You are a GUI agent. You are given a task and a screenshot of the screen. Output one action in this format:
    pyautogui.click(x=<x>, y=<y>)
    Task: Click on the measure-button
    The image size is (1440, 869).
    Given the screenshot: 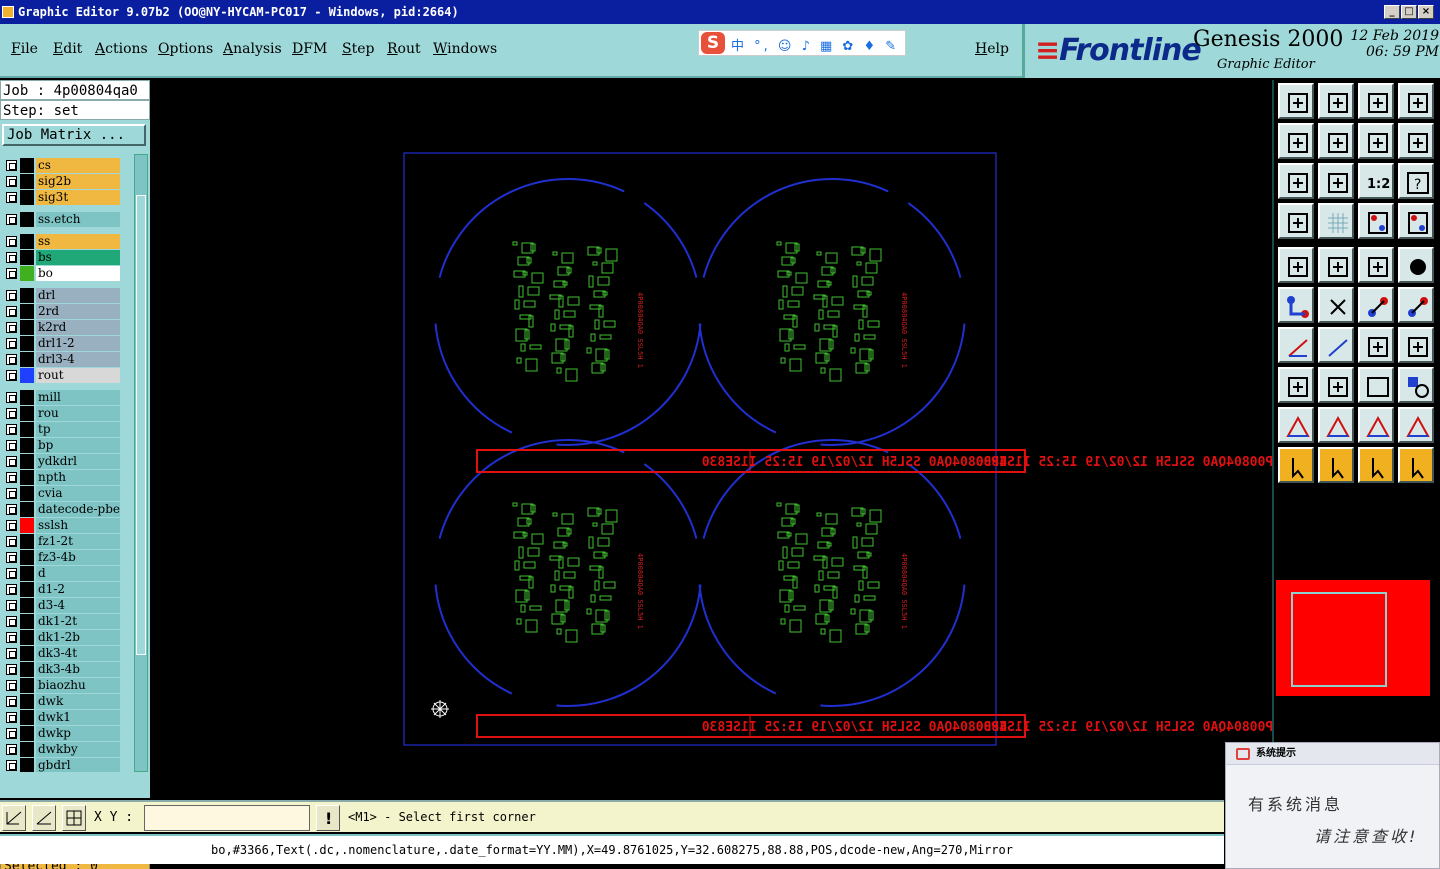 What is the action you would take?
    pyautogui.click(x=44, y=818)
    